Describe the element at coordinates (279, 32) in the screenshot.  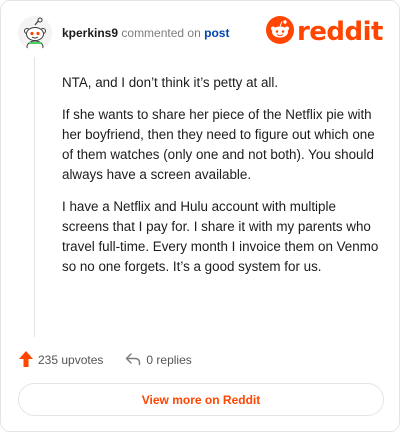
I see `reddit-logo-icon` at that location.